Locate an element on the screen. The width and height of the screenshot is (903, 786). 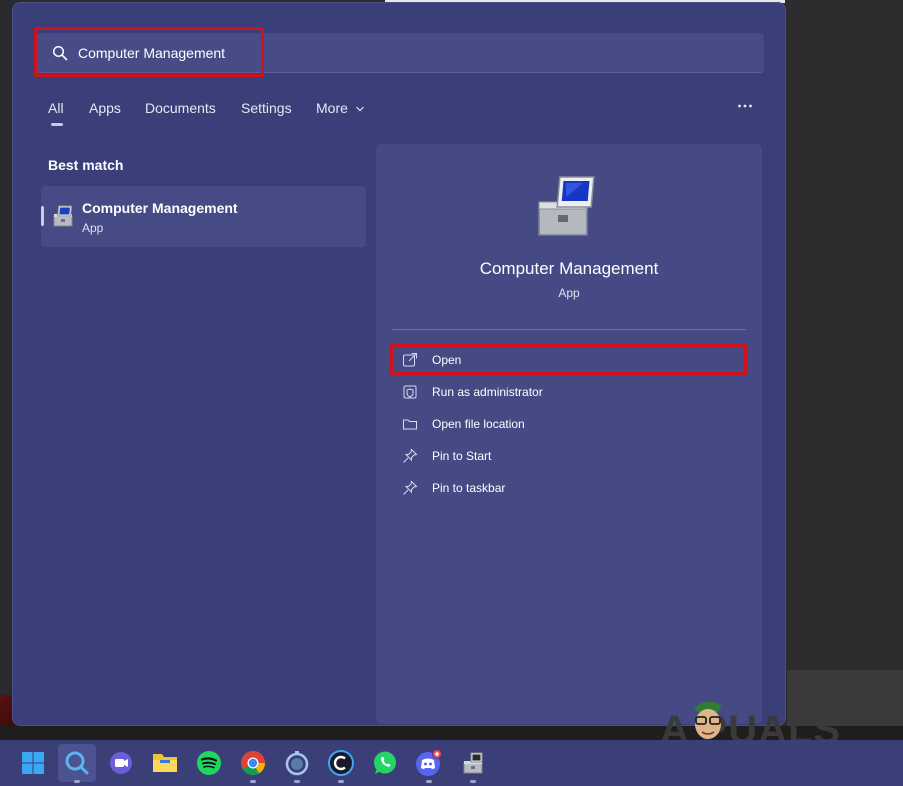
taskbar-start-button is located at coordinates (33, 763).